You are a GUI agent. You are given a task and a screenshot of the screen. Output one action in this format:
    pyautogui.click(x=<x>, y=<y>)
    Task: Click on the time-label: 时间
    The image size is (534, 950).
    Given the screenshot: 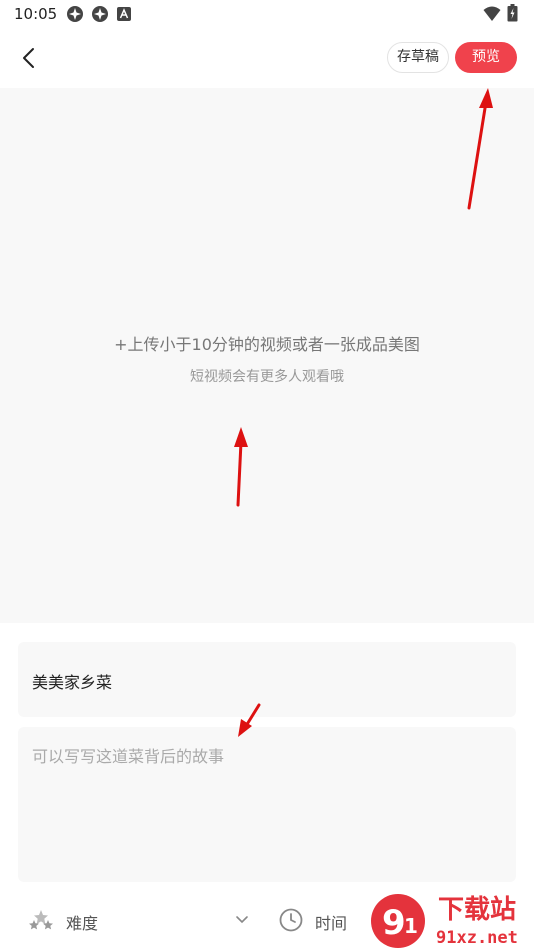 What is the action you would take?
    pyautogui.click(x=331, y=923)
    